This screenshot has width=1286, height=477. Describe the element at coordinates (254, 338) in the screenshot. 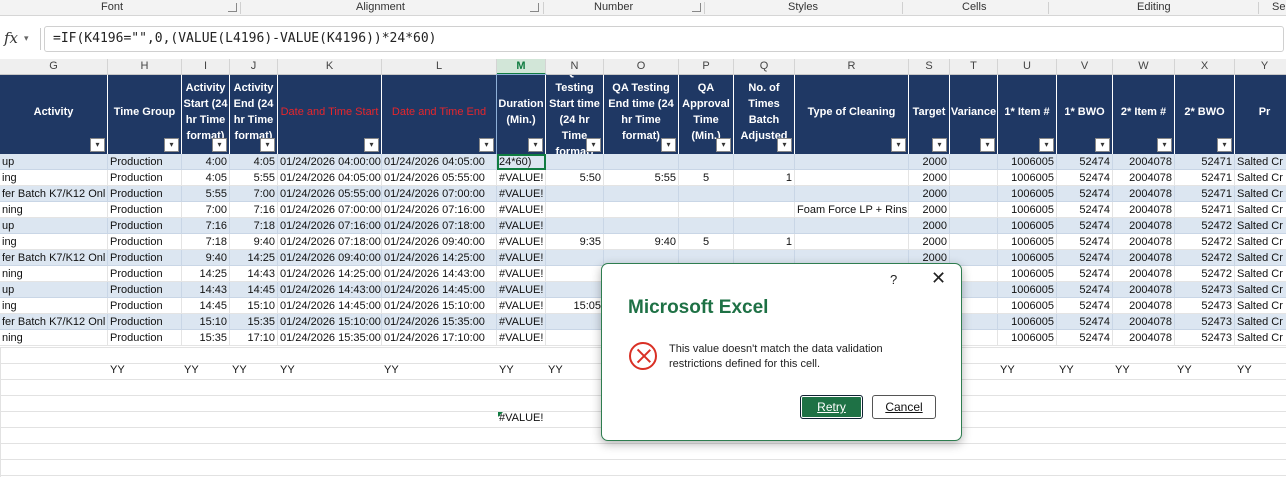

I see `cell-j: 17:10` at that location.